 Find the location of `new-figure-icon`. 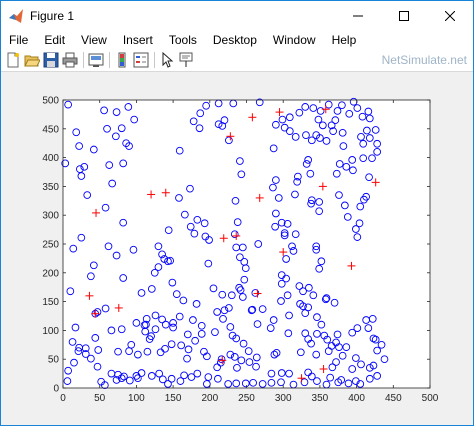

new-figure-icon is located at coordinates (13, 60).